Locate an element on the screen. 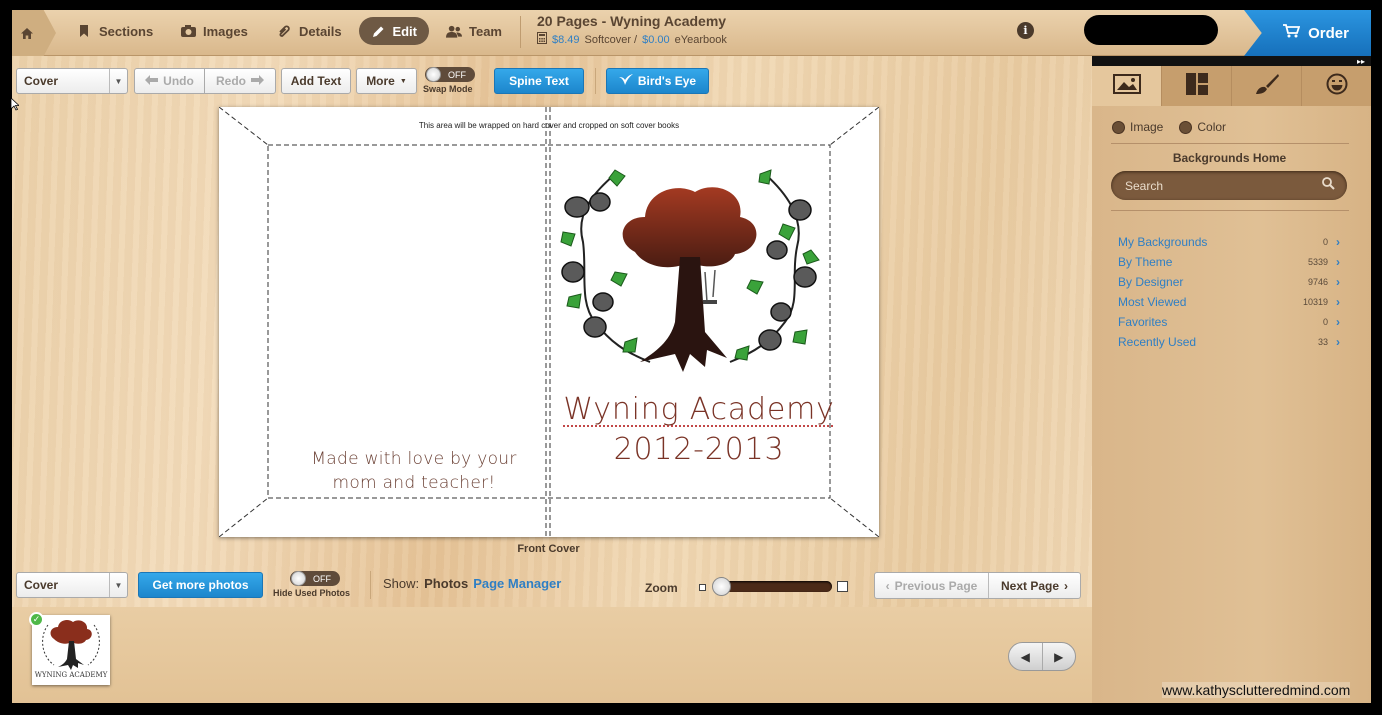 The width and height of the screenshot is (1382, 715). eyearbook-label: eYearbook is located at coordinates (700, 39).